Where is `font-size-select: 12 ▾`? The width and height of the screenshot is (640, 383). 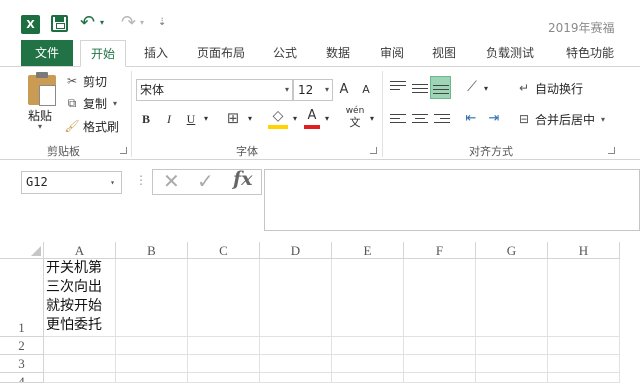
font-size-select: 12 ▾ is located at coordinates (313, 90).